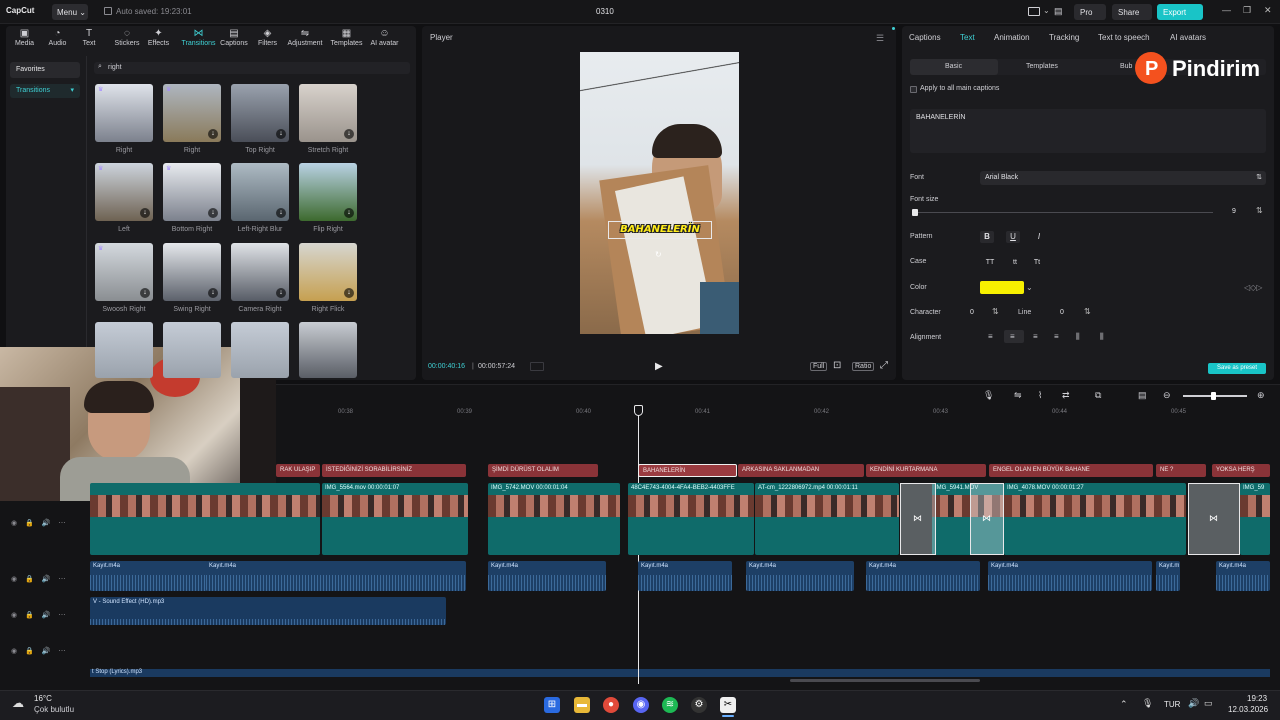 The height and width of the screenshot is (720, 1280). I want to click on tab-tracking: Tracking, so click(1064, 37).